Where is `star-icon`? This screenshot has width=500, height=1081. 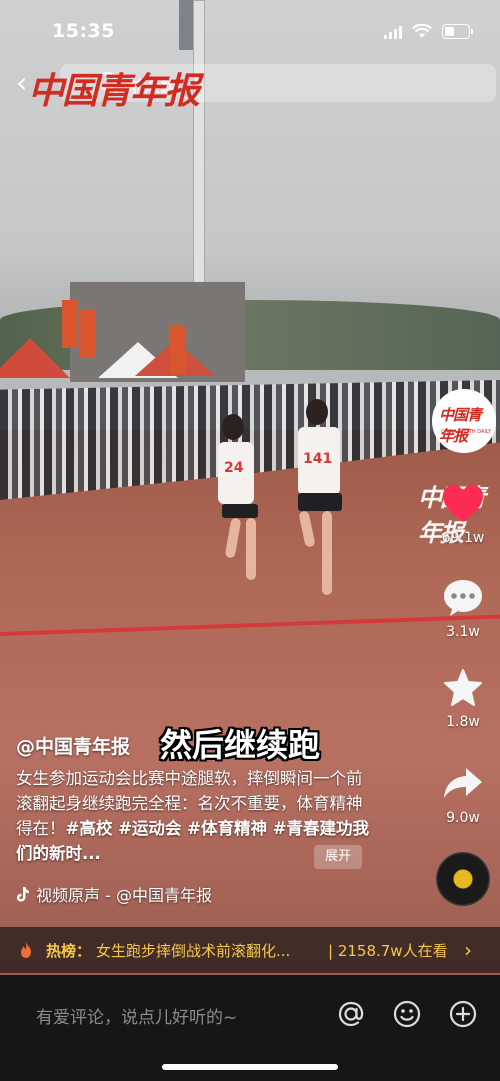 star-icon is located at coordinates (463, 687).